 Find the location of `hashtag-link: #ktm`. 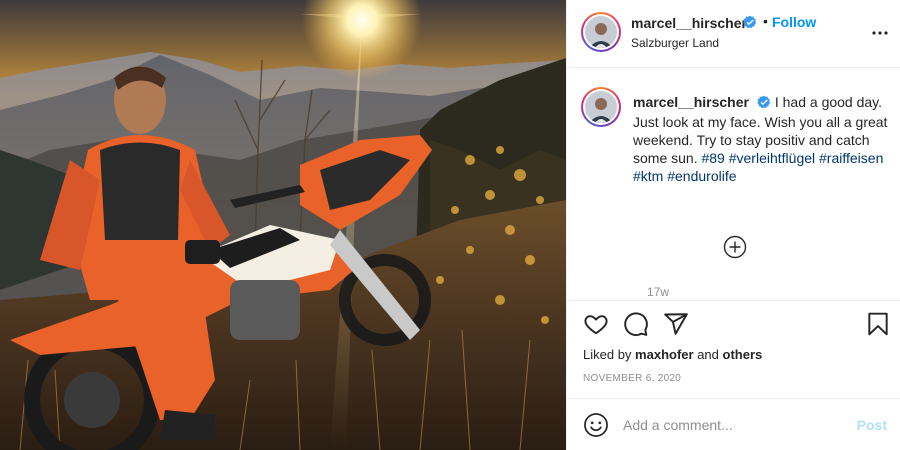

hashtag-link: #ktm is located at coordinates (648, 176).